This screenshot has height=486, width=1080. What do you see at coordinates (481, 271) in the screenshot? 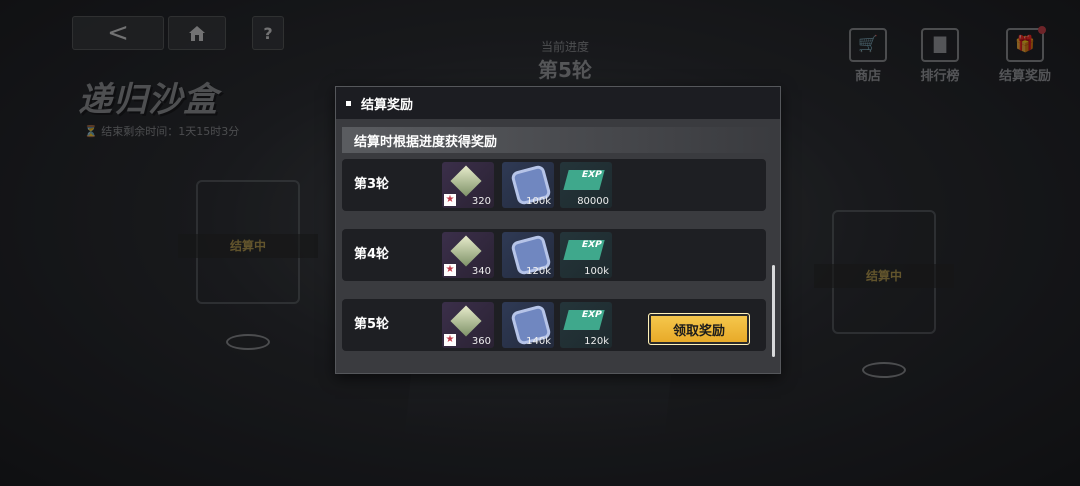
I see `item-count: 340` at bounding box center [481, 271].